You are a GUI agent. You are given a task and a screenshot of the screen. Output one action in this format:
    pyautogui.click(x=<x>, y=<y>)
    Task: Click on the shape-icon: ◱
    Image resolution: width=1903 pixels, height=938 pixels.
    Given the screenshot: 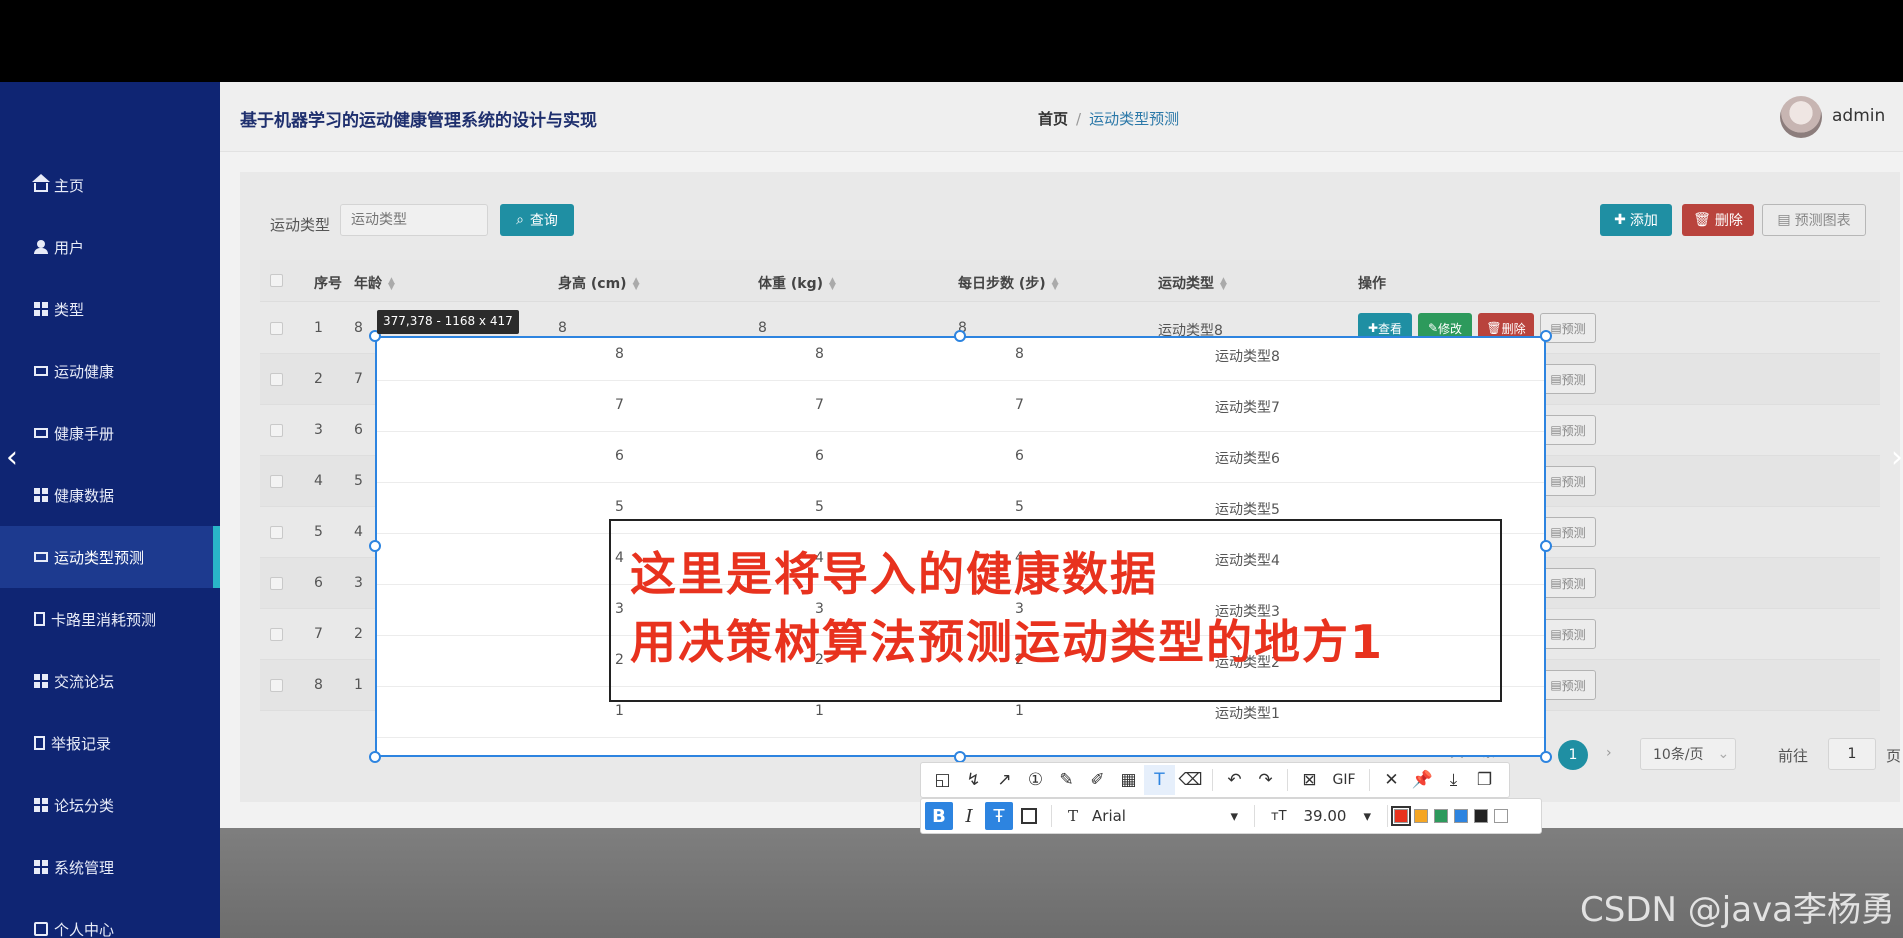 What is the action you would take?
    pyautogui.click(x=942, y=780)
    